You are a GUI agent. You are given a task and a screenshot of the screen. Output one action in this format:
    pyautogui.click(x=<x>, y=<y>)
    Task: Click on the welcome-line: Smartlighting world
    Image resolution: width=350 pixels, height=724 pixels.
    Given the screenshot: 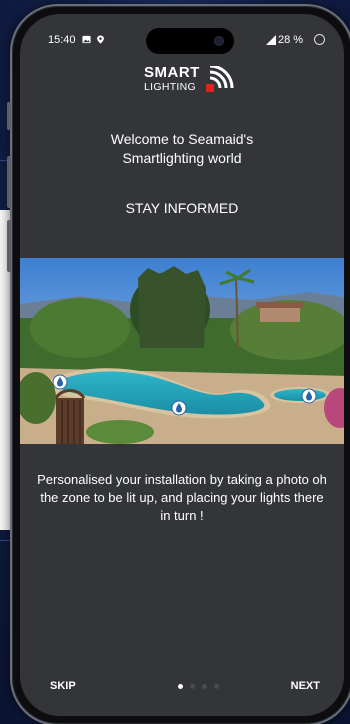 What is the action you would take?
    pyautogui.click(x=182, y=158)
    